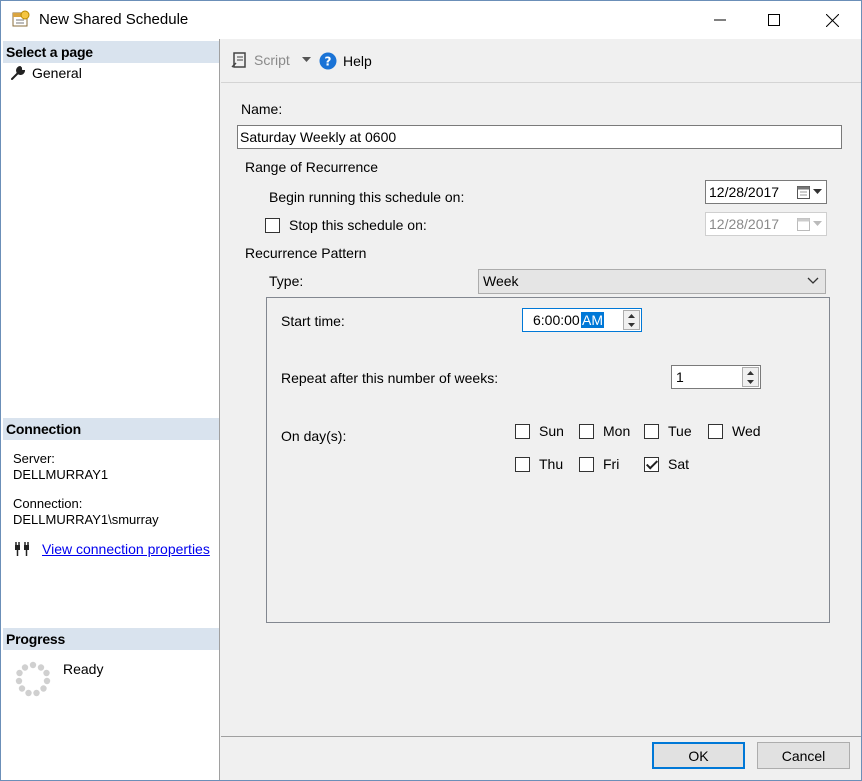  What do you see at coordinates (390, 378) in the screenshot?
I see `repeat-weeks-label: Repeat after this number of weeks:` at bounding box center [390, 378].